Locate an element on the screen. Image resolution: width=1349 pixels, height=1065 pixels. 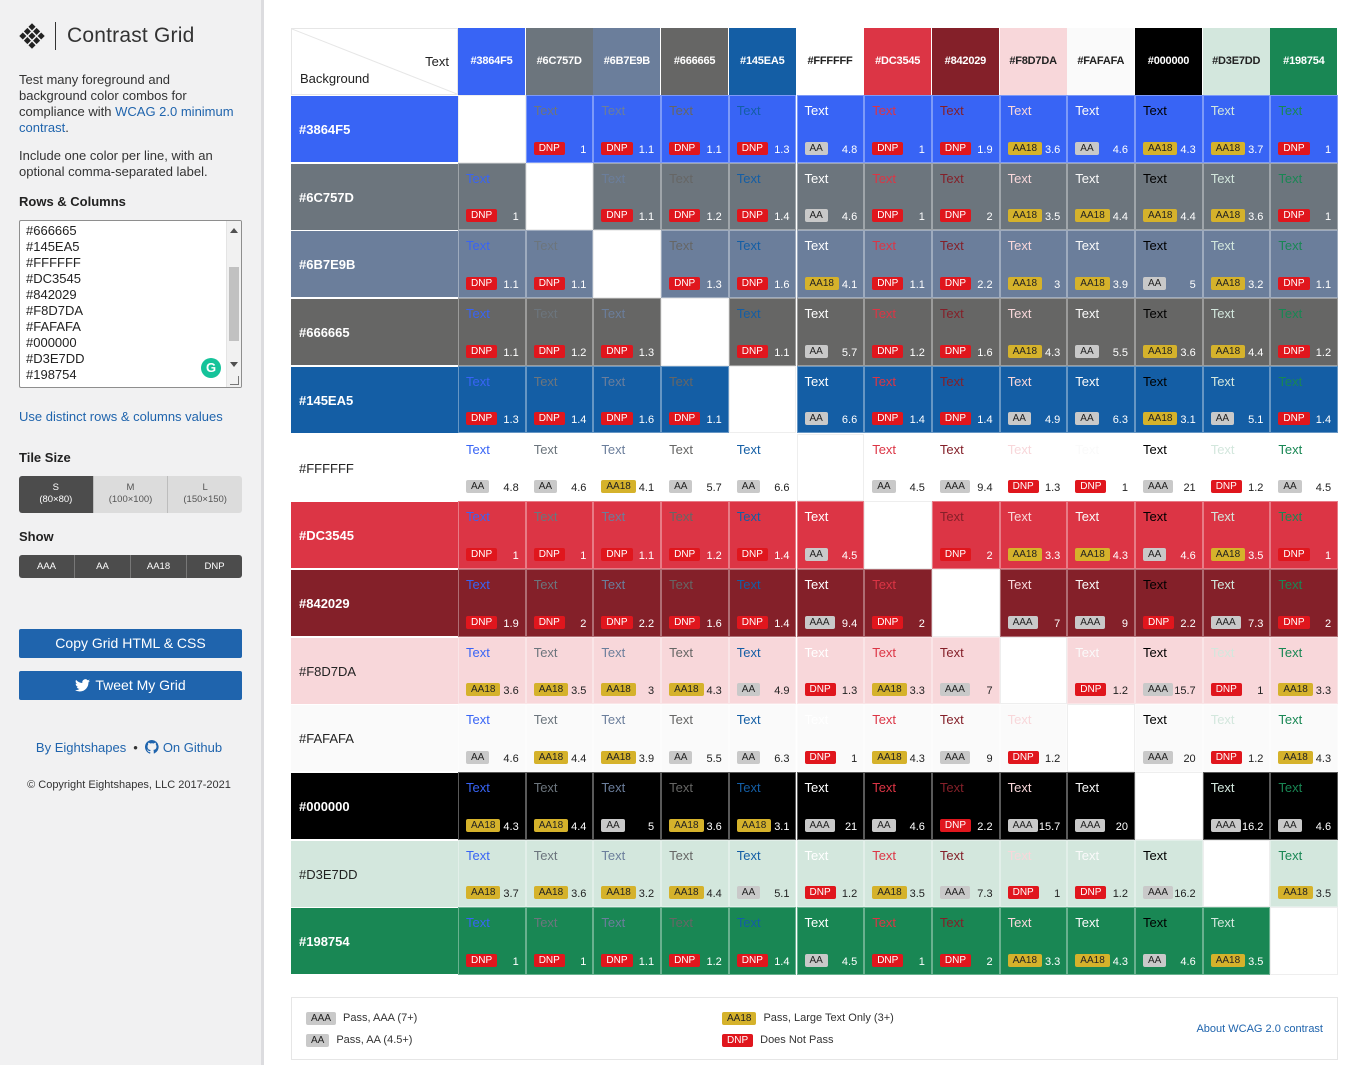
grid-cell: Text AA 4.9 is located at coordinates (1033, 399).